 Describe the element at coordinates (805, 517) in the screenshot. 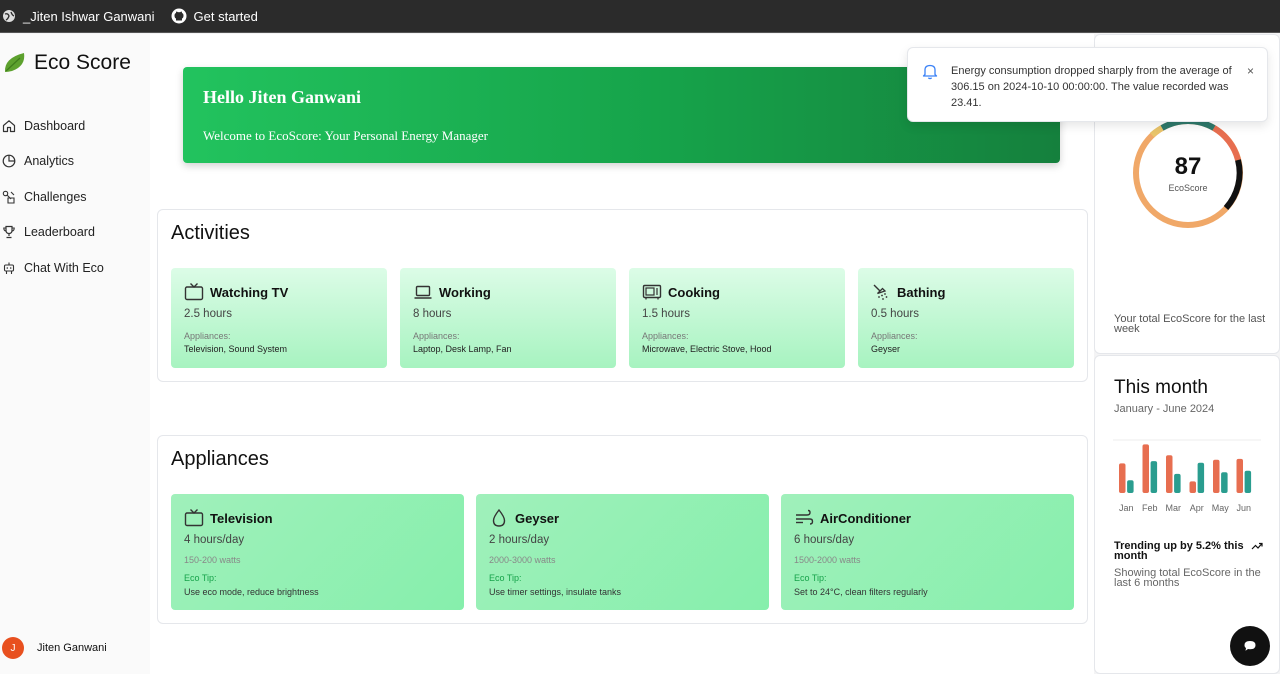

I see `wind-icon` at that location.